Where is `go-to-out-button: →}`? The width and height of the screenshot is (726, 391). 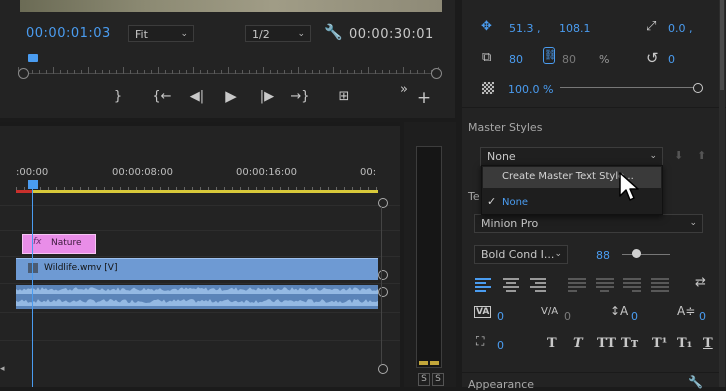
go-to-out-button: →} is located at coordinates (300, 96).